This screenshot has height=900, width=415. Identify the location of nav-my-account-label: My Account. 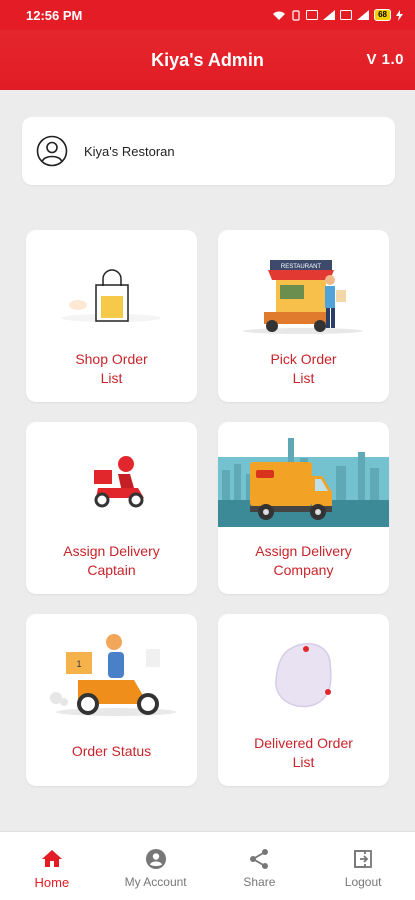
(155, 882).